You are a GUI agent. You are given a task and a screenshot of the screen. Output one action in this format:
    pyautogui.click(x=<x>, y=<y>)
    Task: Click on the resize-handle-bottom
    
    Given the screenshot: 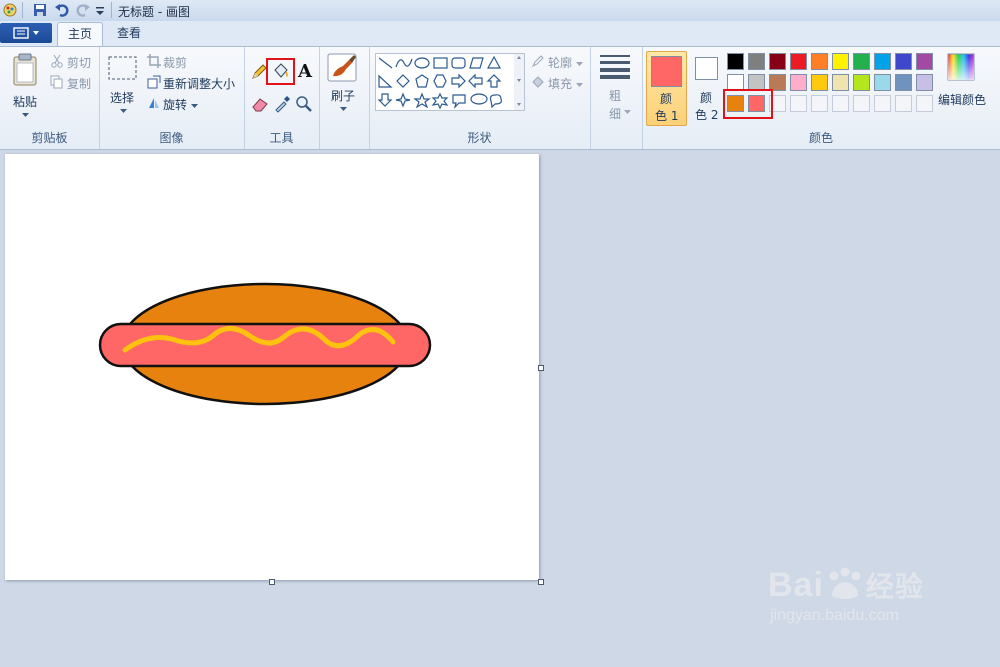 What is the action you would take?
    pyautogui.click(x=272, y=582)
    